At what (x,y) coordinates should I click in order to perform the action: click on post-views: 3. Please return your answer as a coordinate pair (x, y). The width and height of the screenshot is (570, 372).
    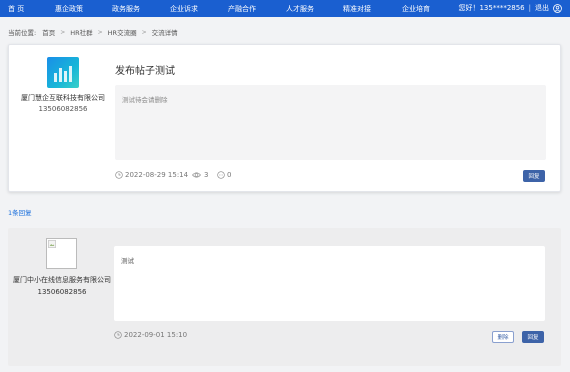
    Looking at the image, I should click on (199, 175).